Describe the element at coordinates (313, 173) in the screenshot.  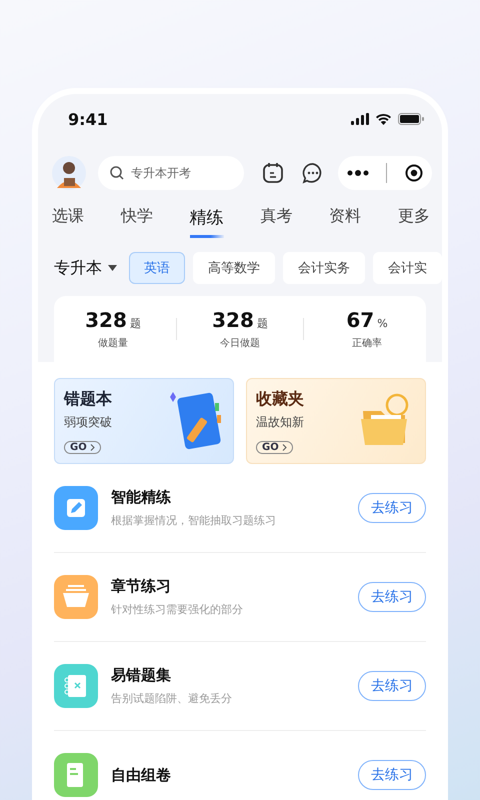
I see `chat-bubble-icon` at that location.